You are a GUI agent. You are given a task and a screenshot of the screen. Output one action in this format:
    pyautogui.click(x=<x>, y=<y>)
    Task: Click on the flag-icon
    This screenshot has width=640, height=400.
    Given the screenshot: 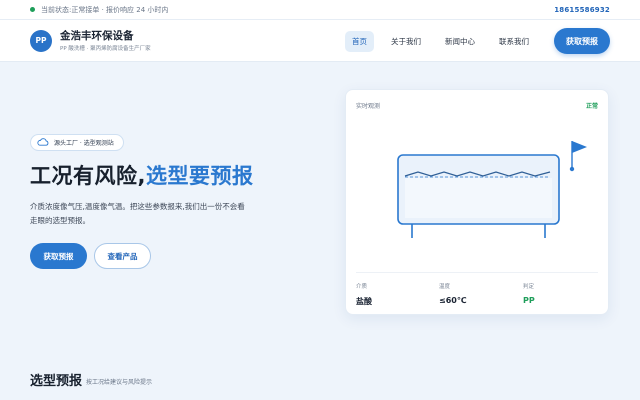 What is the action you would take?
    pyautogui.click(x=579, y=147)
    